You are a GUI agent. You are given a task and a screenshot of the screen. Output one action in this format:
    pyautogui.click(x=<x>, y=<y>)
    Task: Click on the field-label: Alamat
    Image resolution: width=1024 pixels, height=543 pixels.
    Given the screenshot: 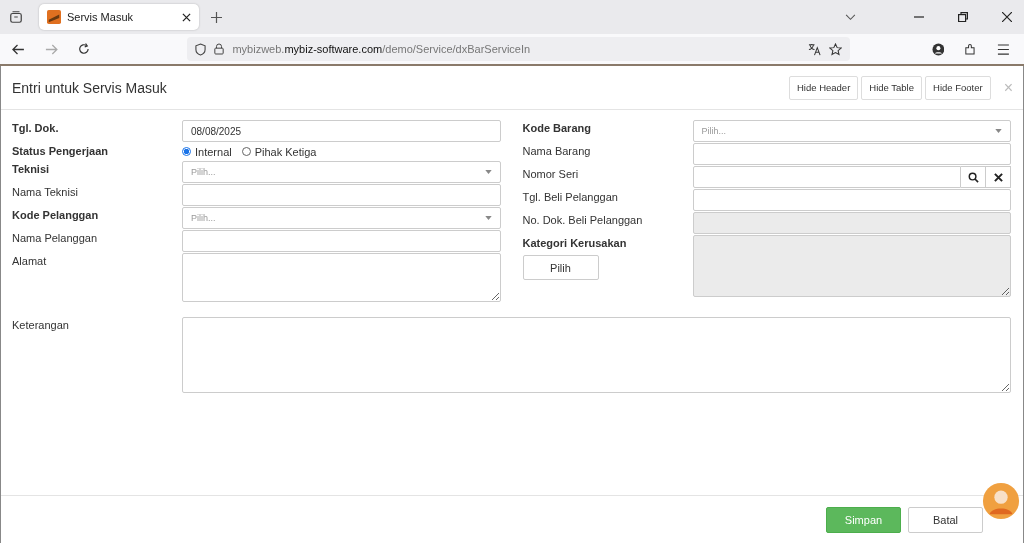 What is the action you would take?
    pyautogui.click(x=29, y=260)
    